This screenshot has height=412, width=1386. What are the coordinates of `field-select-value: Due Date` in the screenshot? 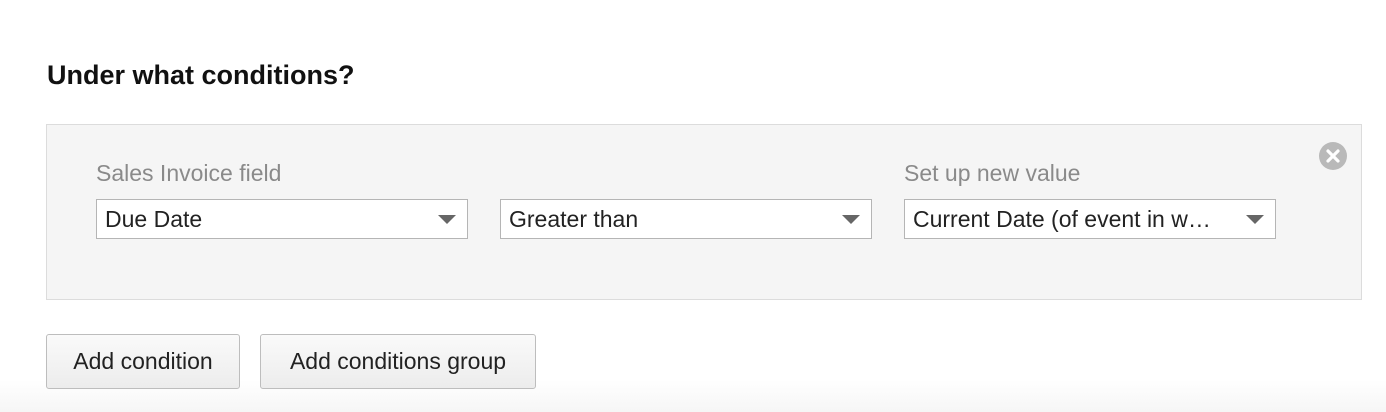 It's located at (154, 219).